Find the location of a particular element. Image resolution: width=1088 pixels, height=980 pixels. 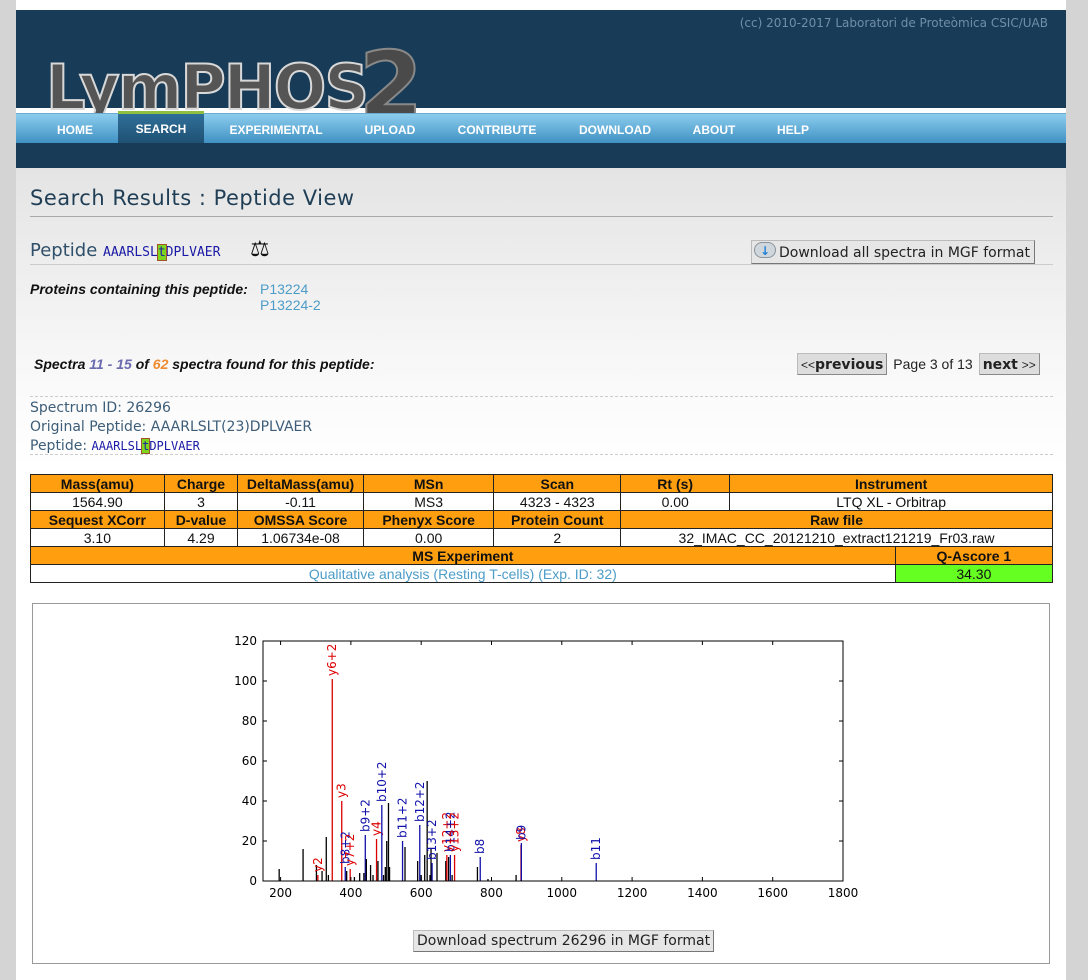

next-arrows: >> is located at coordinates (1028, 365).